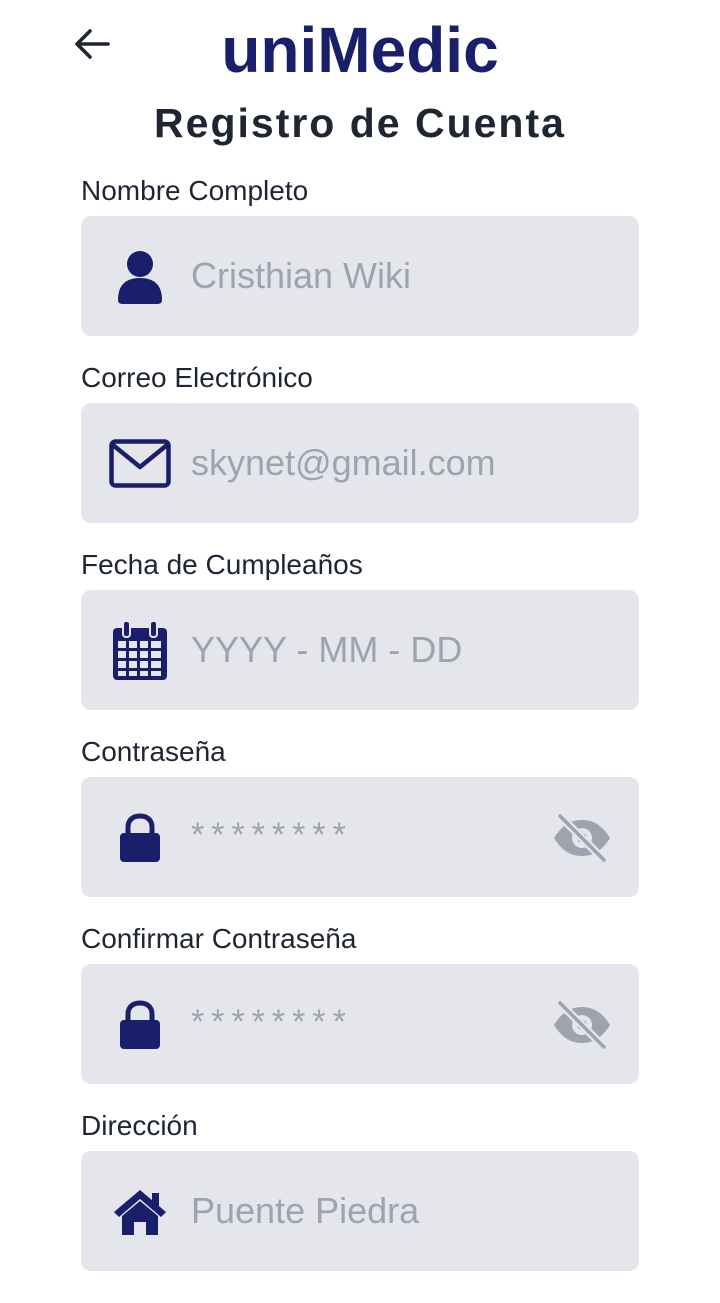  I want to click on address-input: Puente Piedra, so click(360, 1211).